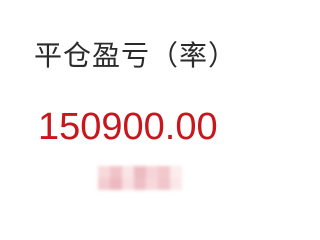 The width and height of the screenshot is (320, 240). Describe the element at coordinates (136, 55) in the screenshot. I see `pnl-label: 平仓盈亏（率）` at that location.